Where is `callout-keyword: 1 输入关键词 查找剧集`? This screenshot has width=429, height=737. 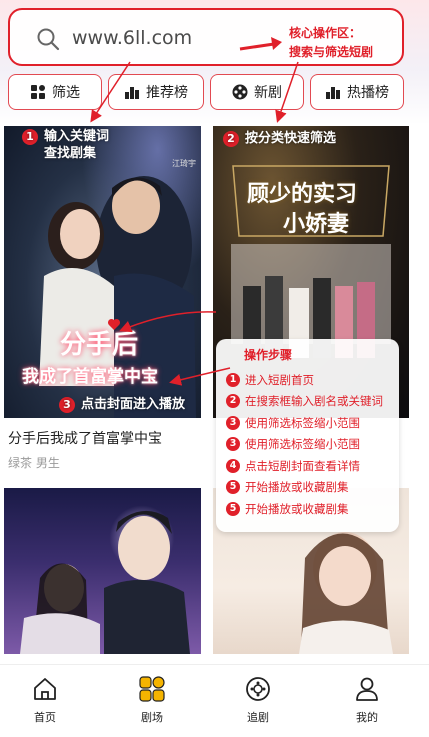
callout-keyword: 1 输入关键词 查找剧集 is located at coordinates (65, 145).